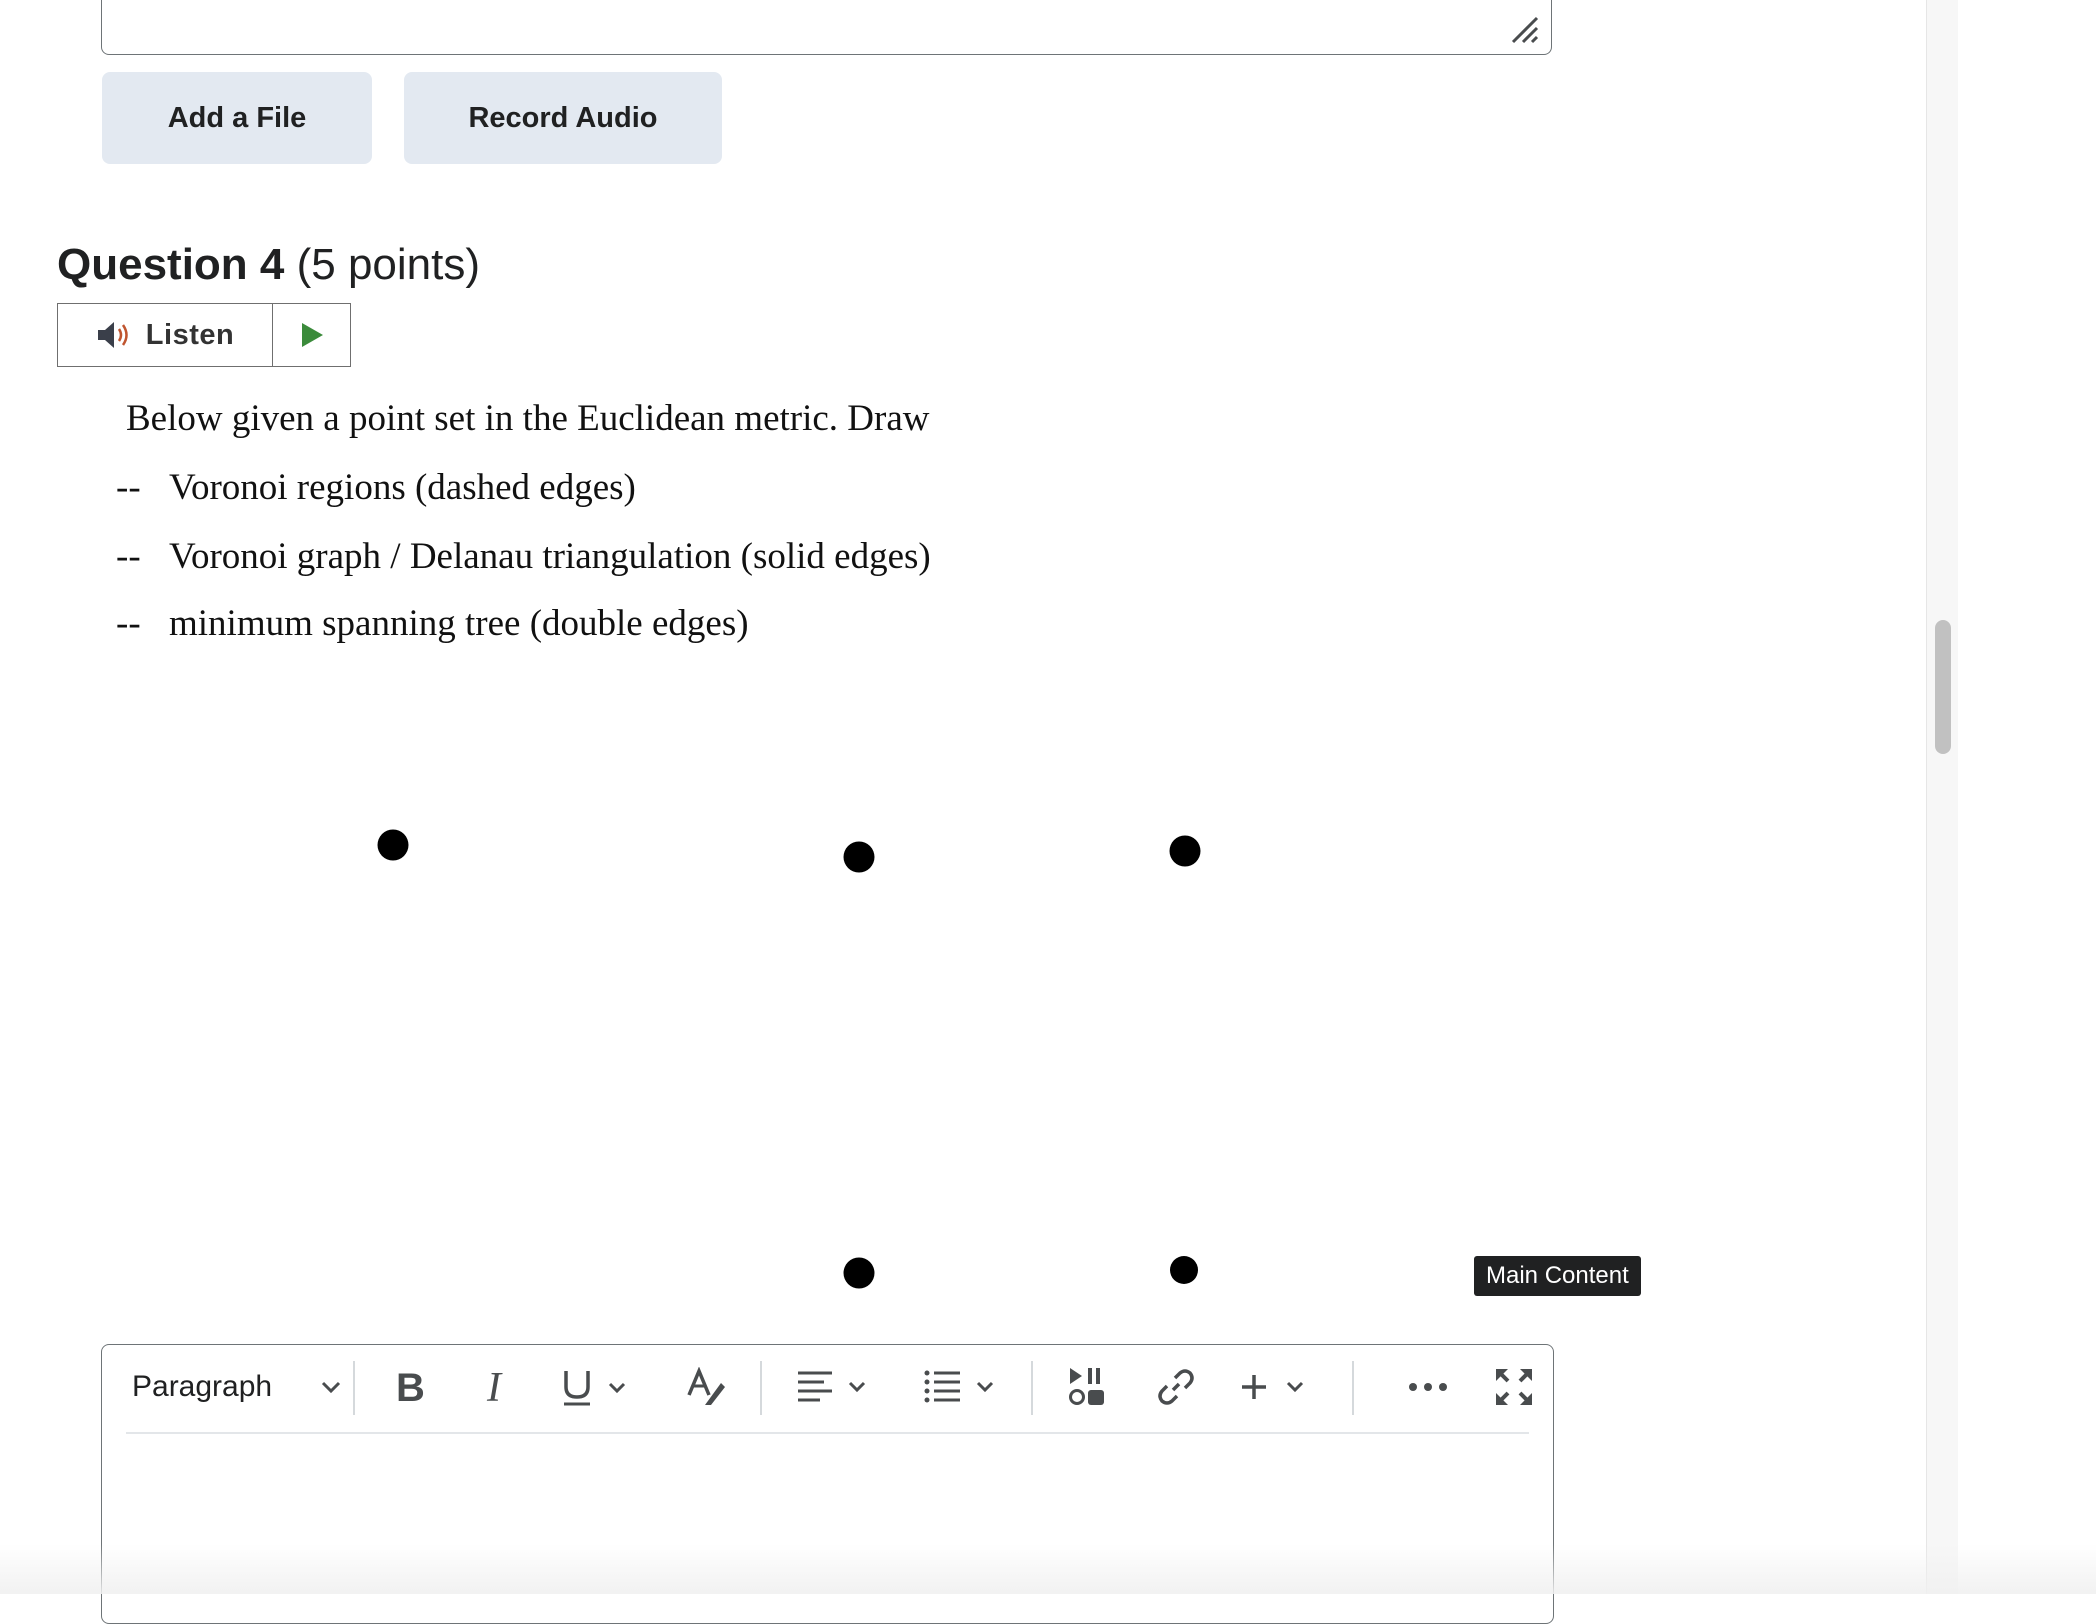  I want to click on align-button, so click(836, 1387).